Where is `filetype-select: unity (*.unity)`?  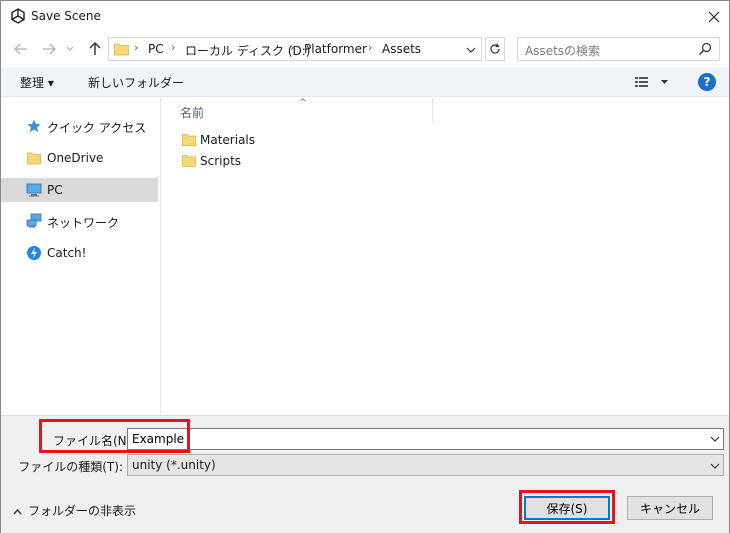
filetype-select: unity (*.unity) is located at coordinates (425, 465).